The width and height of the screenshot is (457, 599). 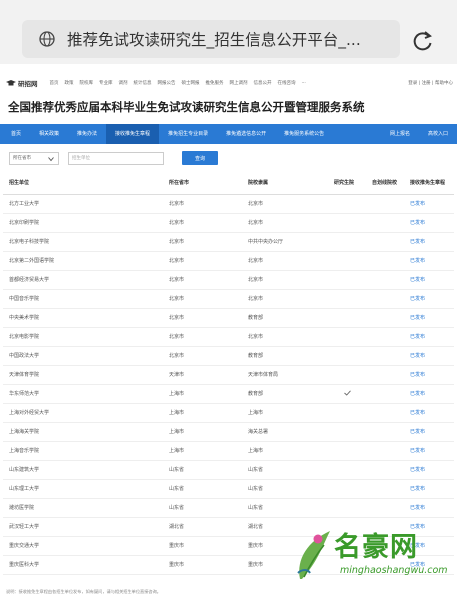 I want to click on watermark-name: 名豪网, so click(x=376, y=547).